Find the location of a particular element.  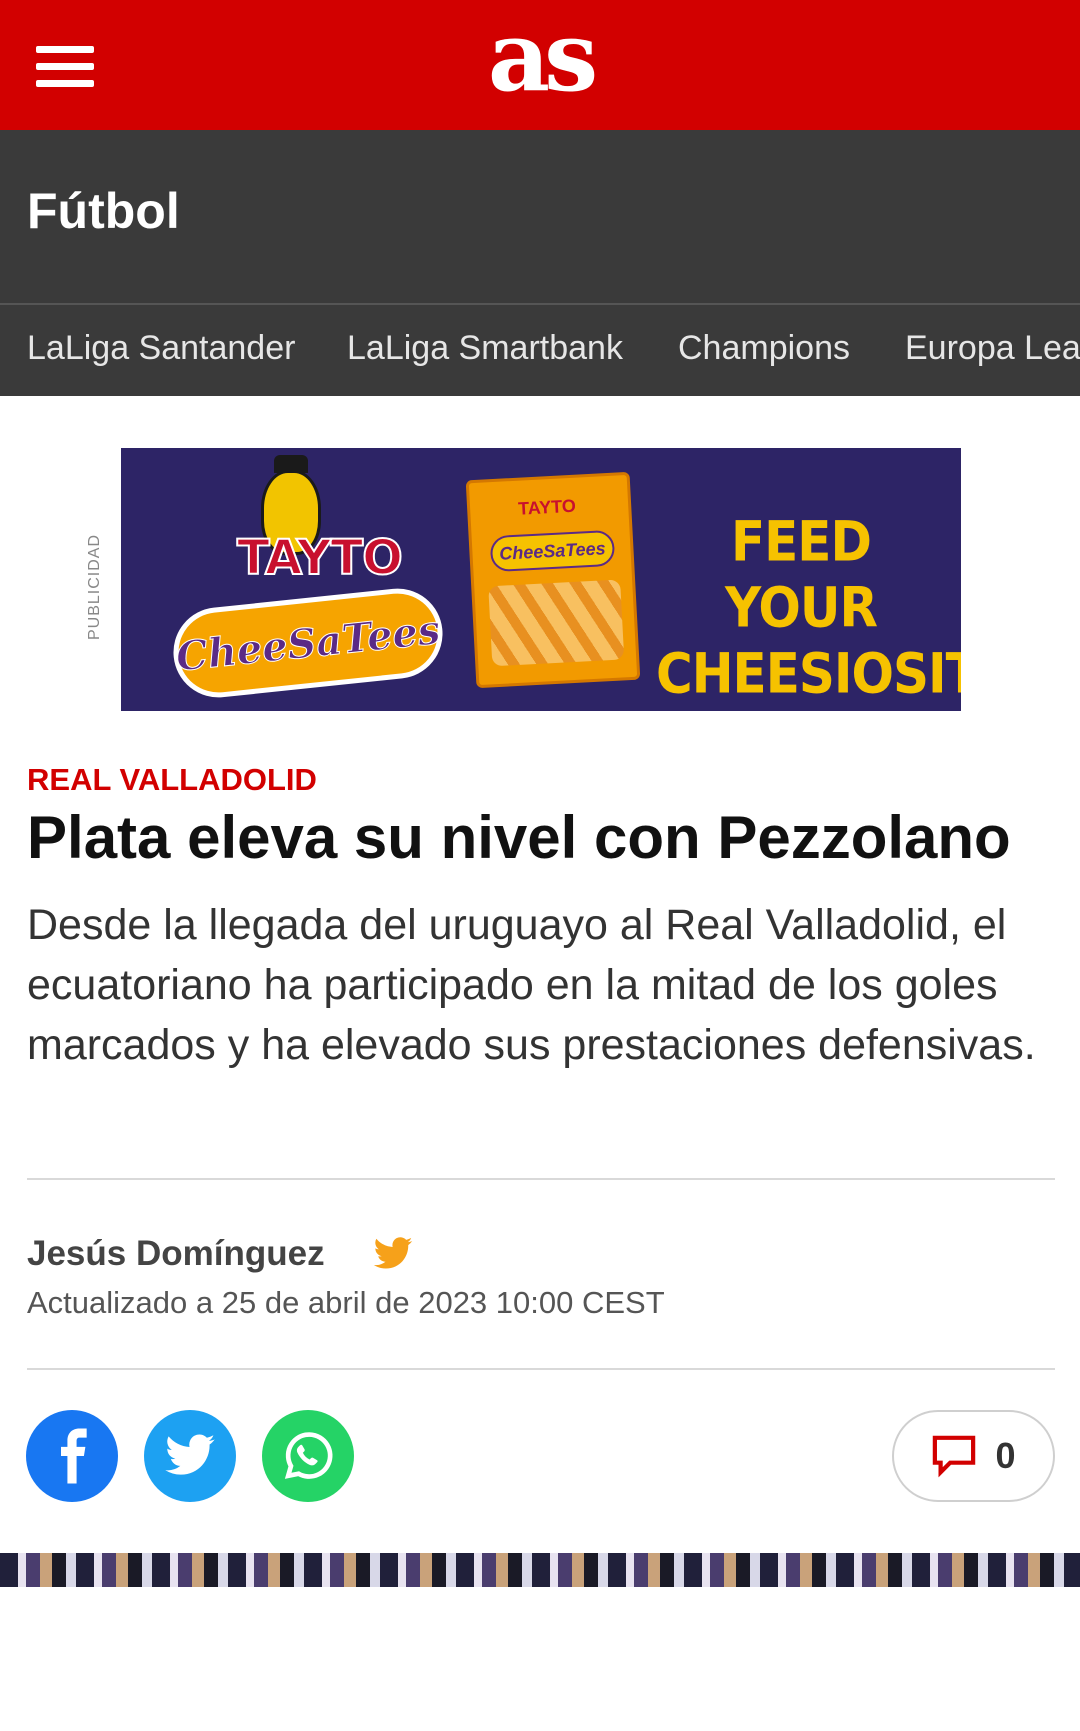

whatsapp-icon is located at coordinates (308, 1455).